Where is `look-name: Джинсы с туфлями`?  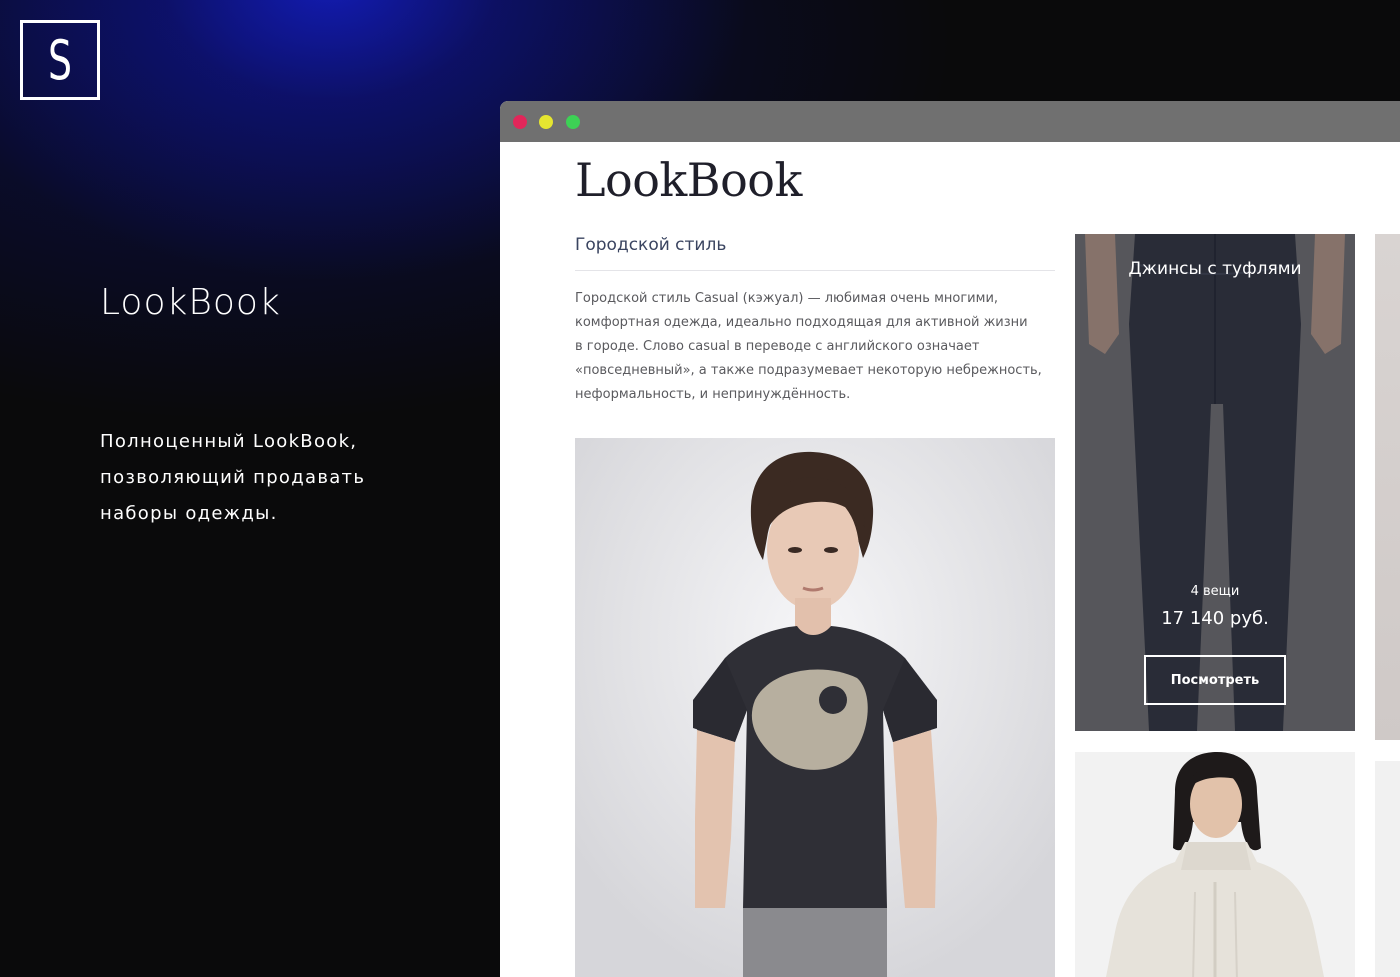
look-name: Джинсы с туфлями is located at coordinates (1215, 269).